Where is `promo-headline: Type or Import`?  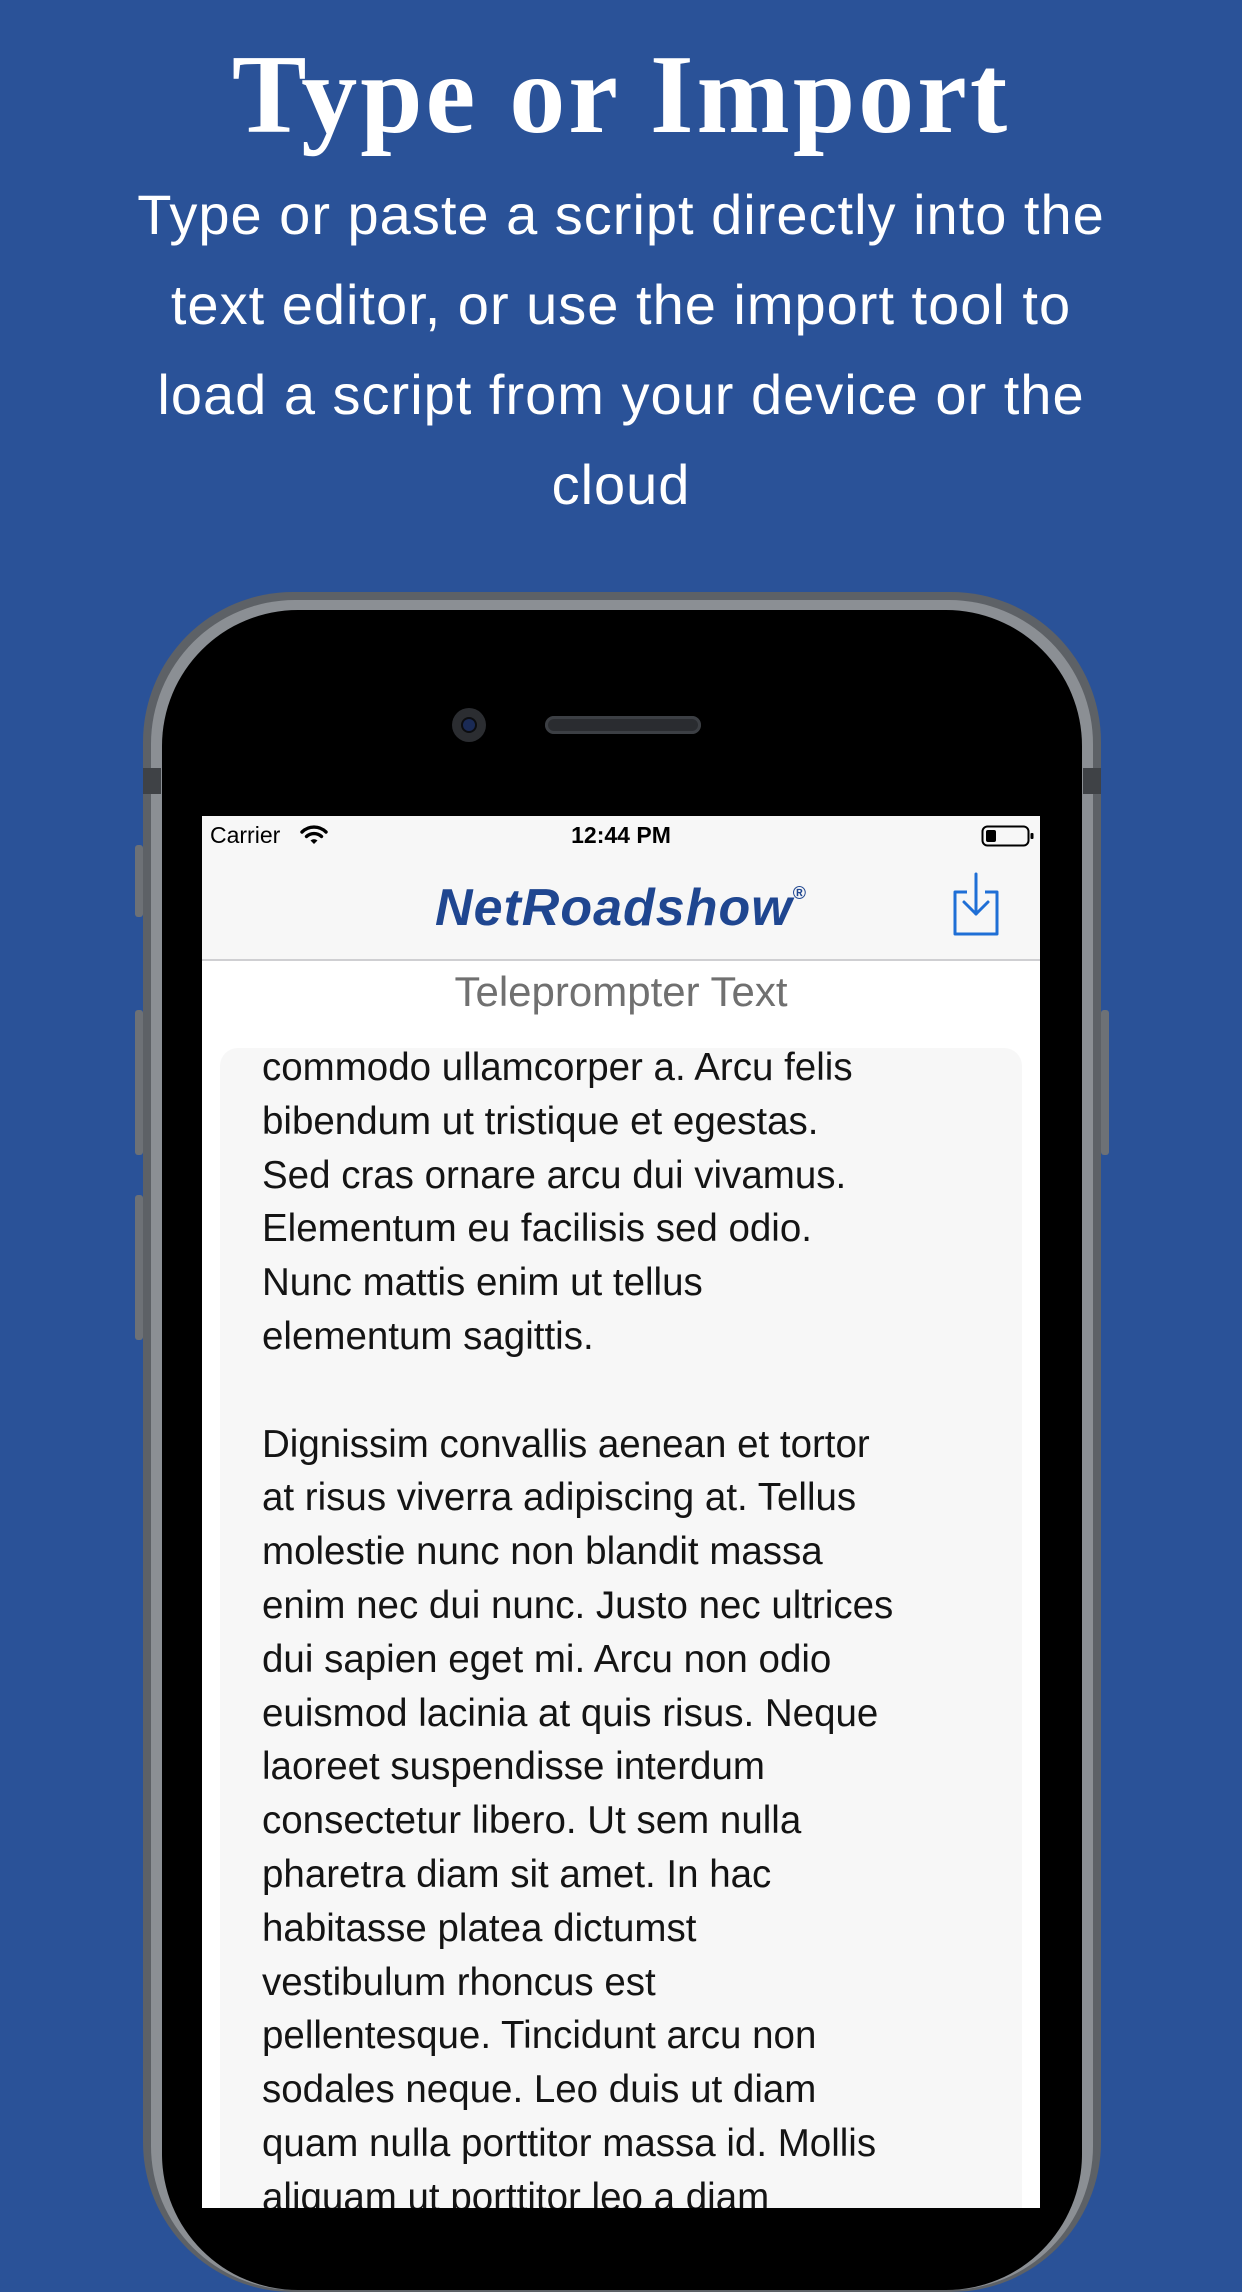
promo-headline: Type or Import is located at coordinates (621, 95).